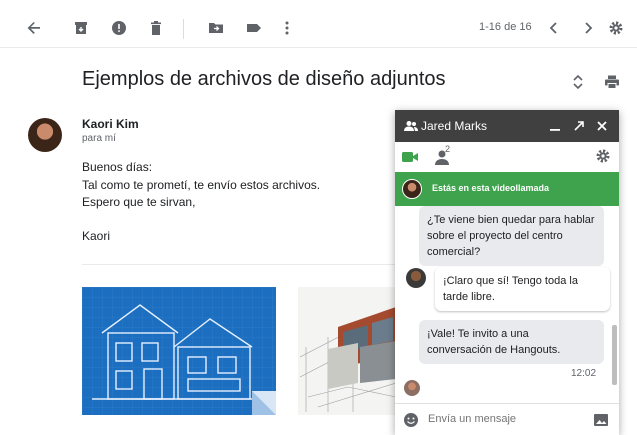  I want to click on chat-scrollbar, so click(614, 355).